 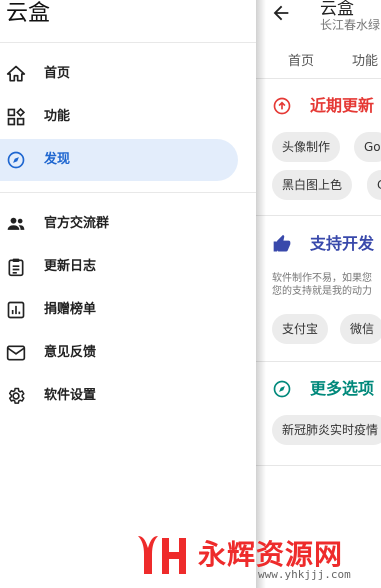 I want to click on drawer-item-group: 官方交流群, so click(x=119, y=224).